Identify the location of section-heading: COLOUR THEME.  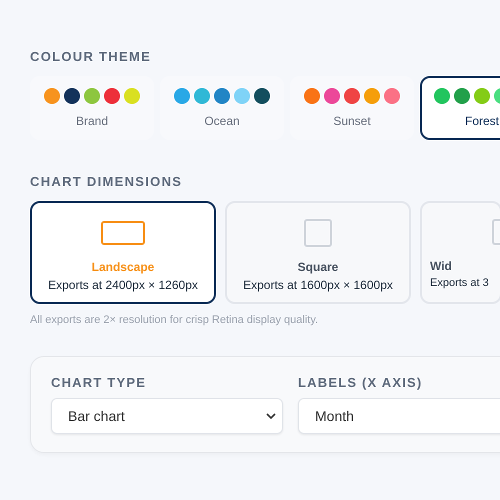
(91, 56).